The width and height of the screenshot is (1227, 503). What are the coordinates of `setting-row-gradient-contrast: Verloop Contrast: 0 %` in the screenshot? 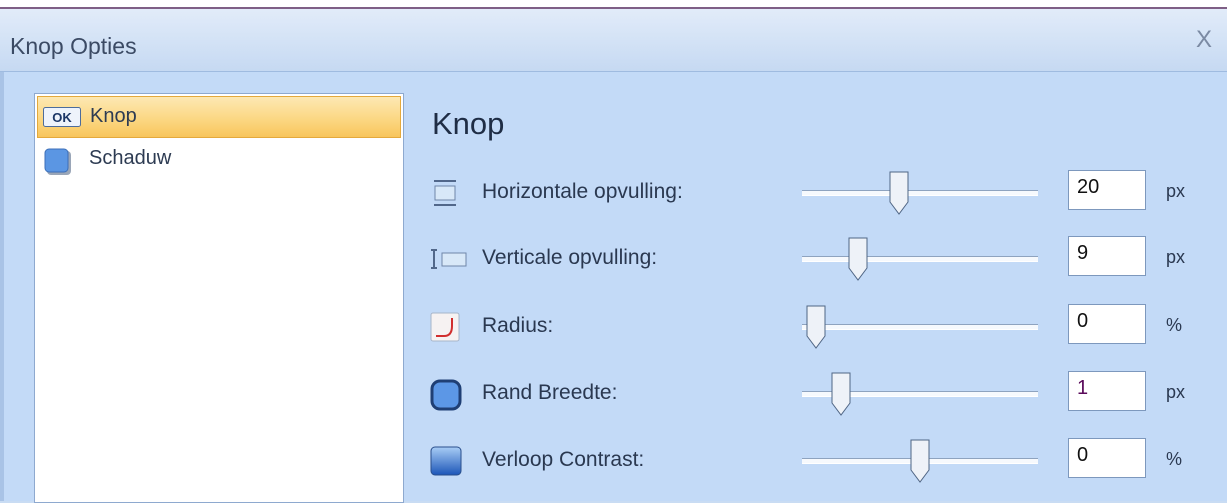 It's located at (820, 468).